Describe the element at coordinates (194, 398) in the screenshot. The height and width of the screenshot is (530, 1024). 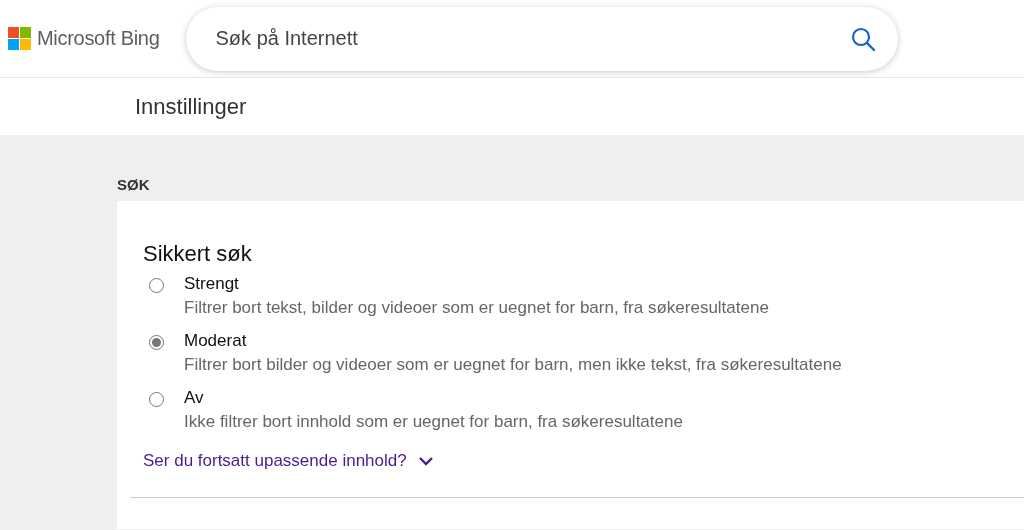
I see `option-label: Av` at that location.